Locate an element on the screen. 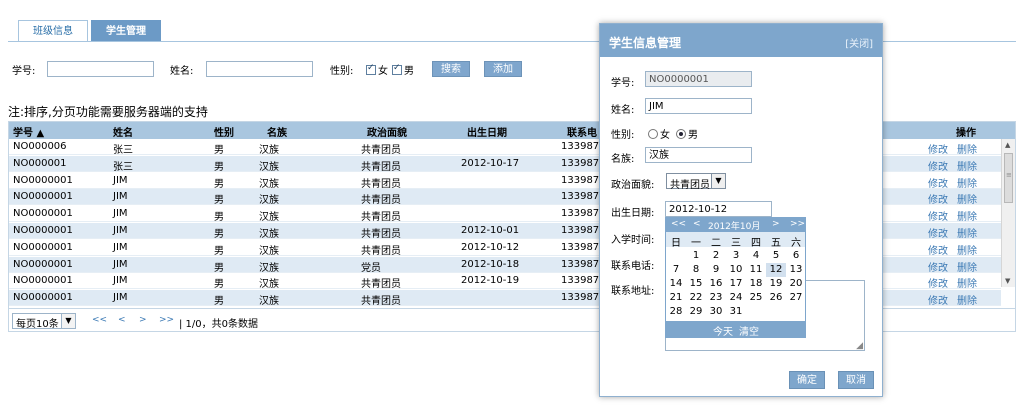 This screenshot has height=411, width=1024. column-header-ethnic: 名族 is located at coordinates (277, 131).